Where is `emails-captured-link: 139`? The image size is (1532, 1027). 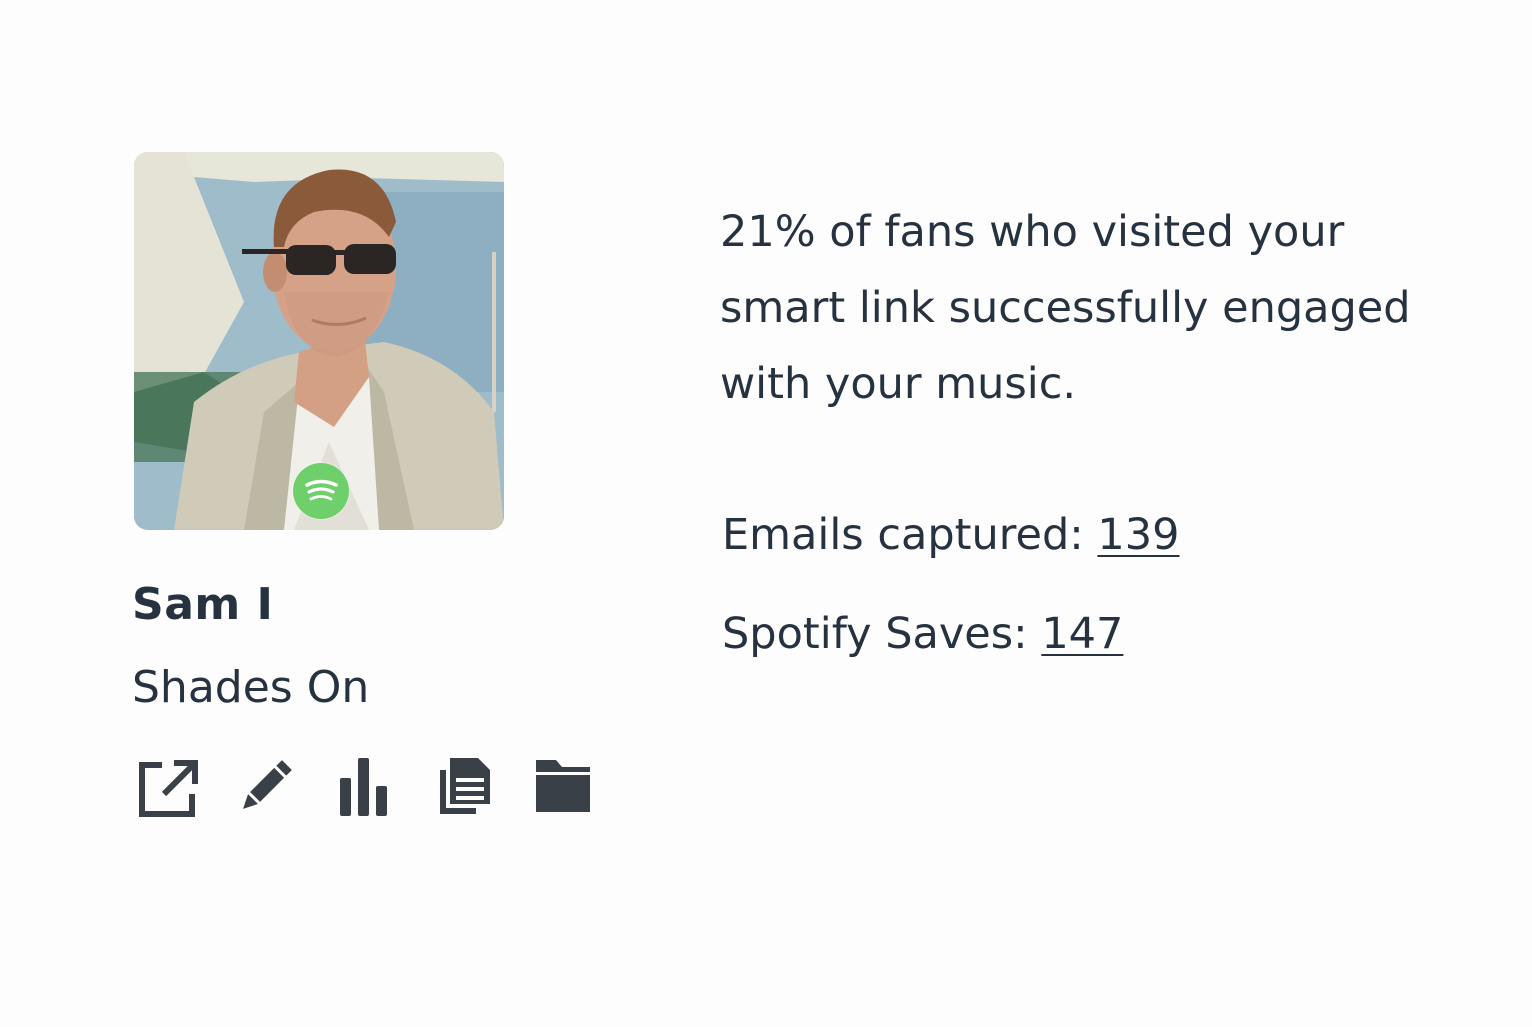
emails-captured-link: 139 is located at coordinates (1138, 535).